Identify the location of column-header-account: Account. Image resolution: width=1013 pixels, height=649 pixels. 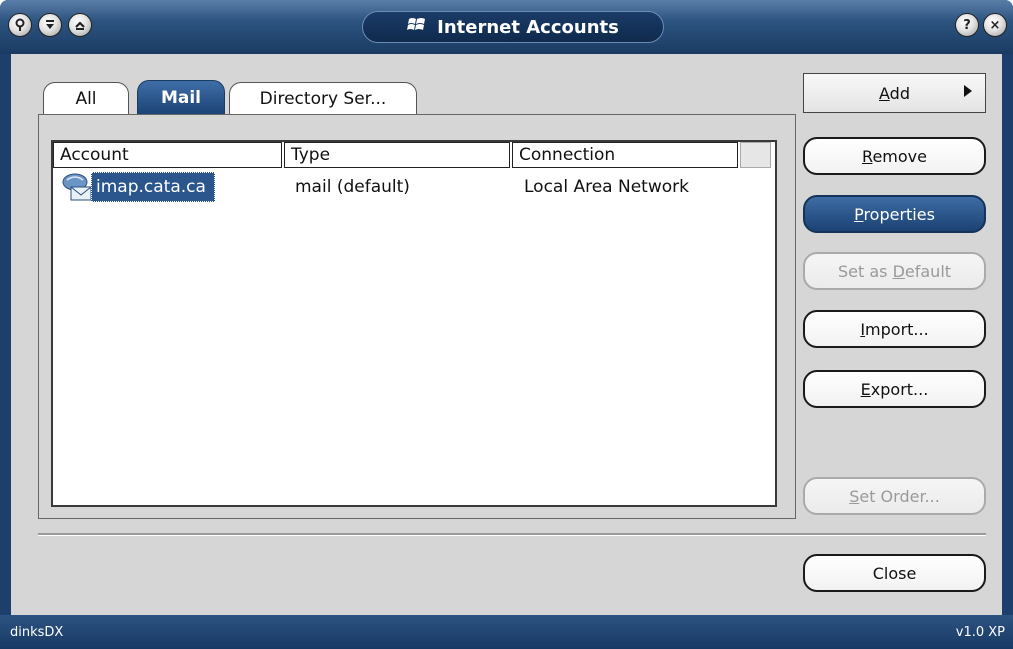
(167, 155).